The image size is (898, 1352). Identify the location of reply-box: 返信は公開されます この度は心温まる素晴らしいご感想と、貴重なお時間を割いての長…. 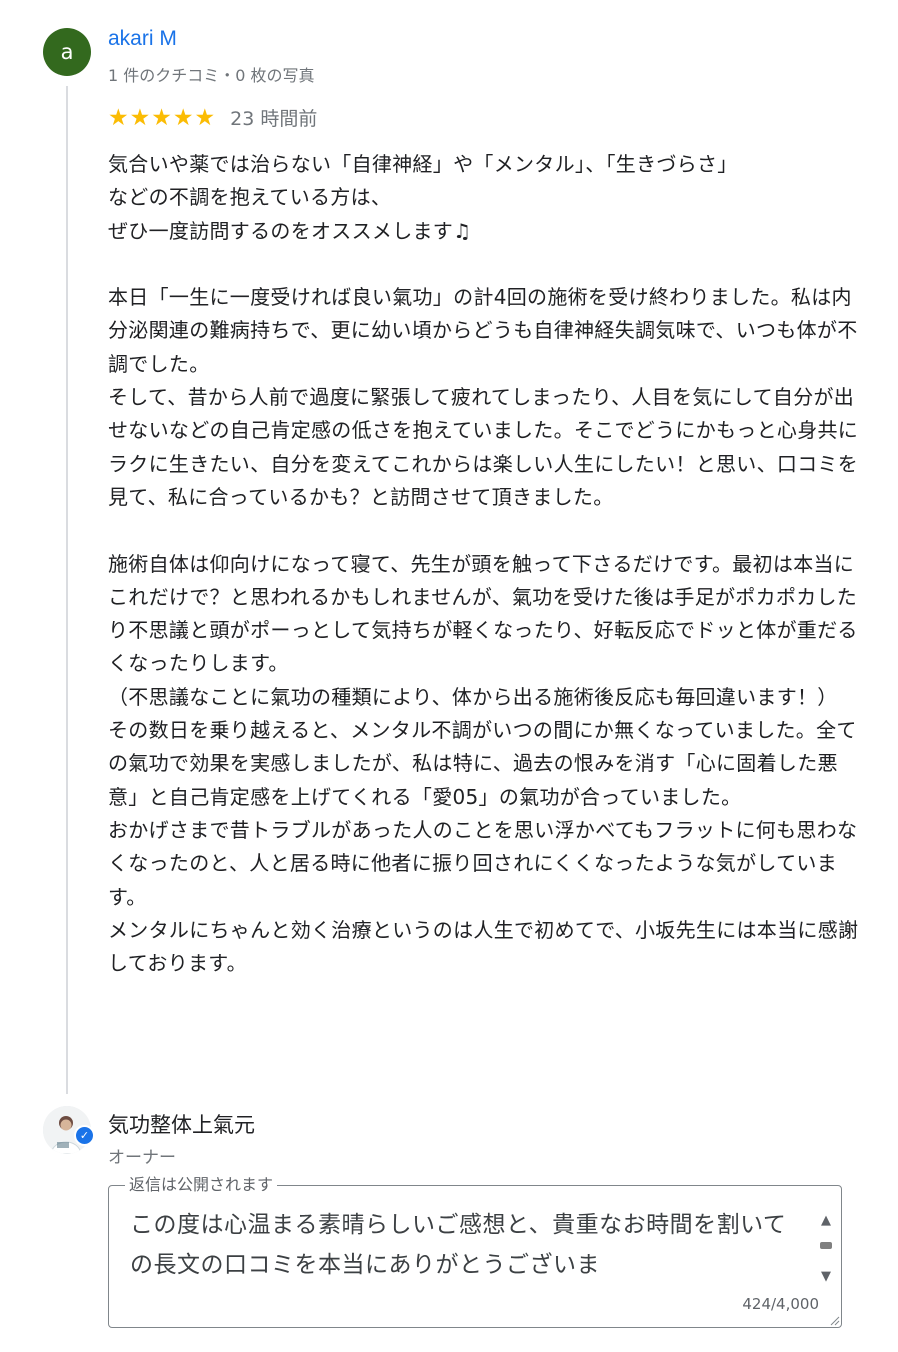
(475, 1249).